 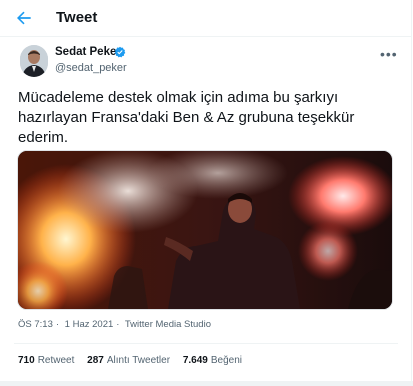 What do you see at coordinates (205, 18) in the screenshot?
I see `page-header: Tweet` at bounding box center [205, 18].